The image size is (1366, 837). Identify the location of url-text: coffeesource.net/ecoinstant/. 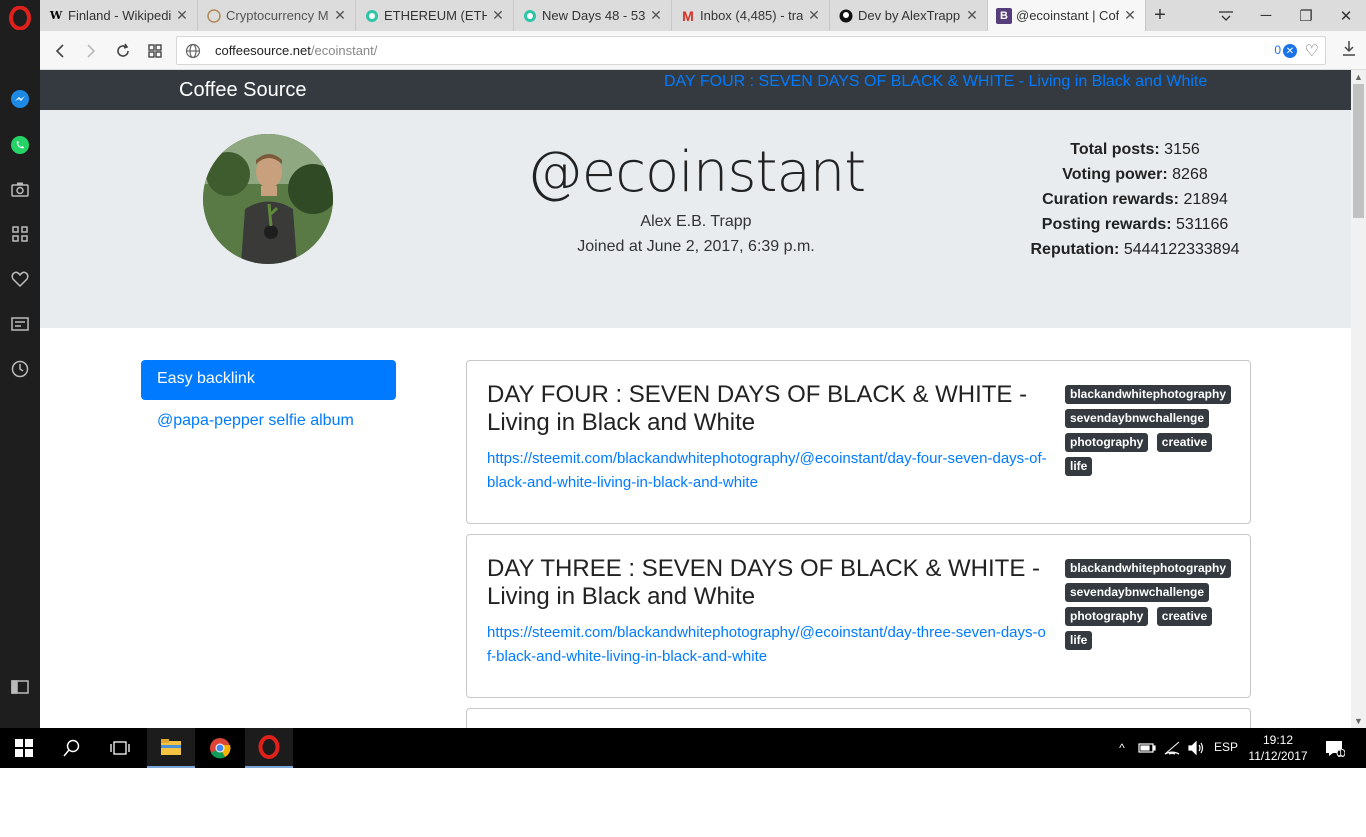
(296, 50).